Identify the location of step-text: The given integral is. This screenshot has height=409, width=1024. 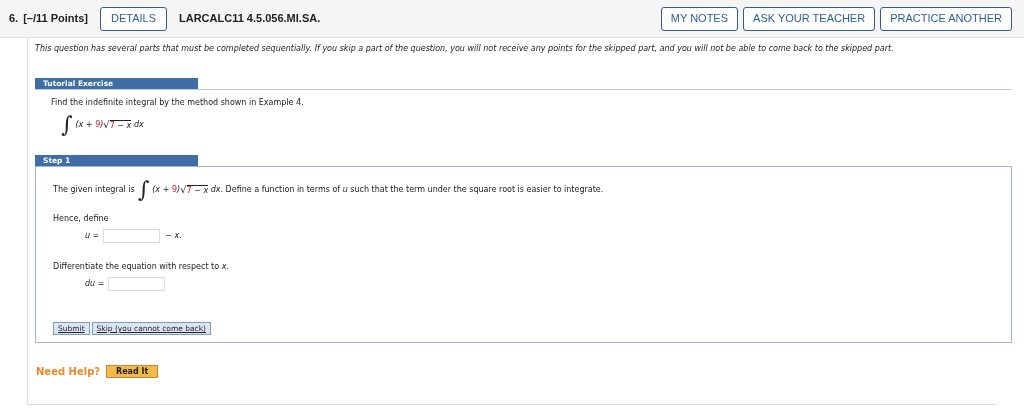
(94, 190).